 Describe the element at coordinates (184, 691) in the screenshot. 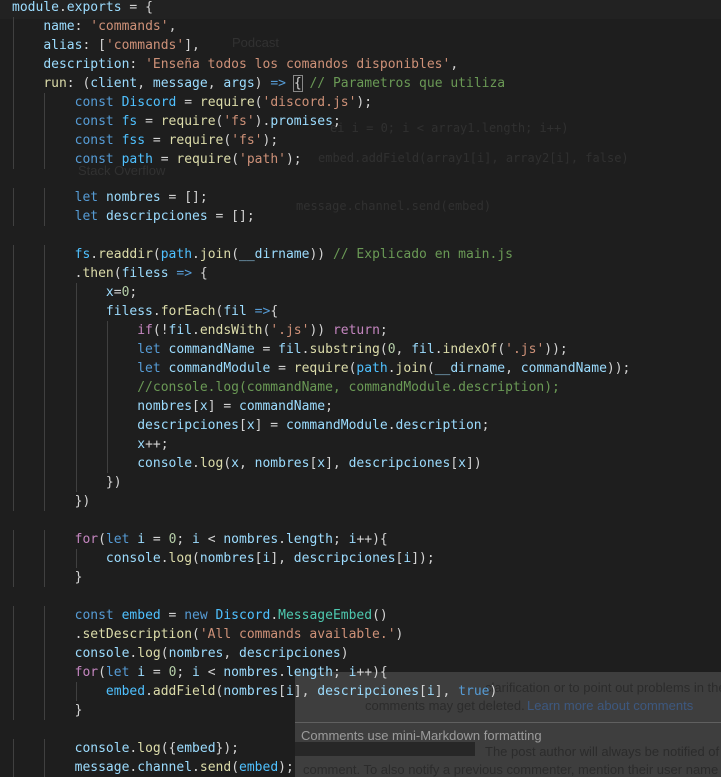

I see `code-token: addField` at that location.